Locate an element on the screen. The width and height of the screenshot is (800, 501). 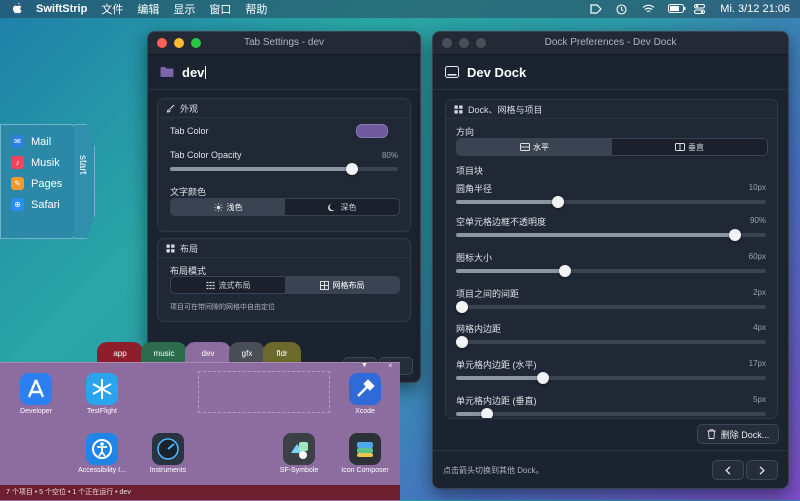
slider-value: 2px is located at coordinates (759, 292).